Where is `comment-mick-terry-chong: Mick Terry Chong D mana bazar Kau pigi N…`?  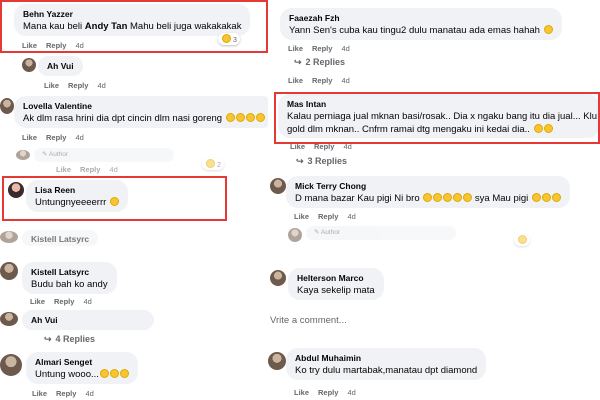 comment-mick-terry-chong: Mick Terry Chong D mana bazar Kau pigi N… is located at coordinates (434, 218).